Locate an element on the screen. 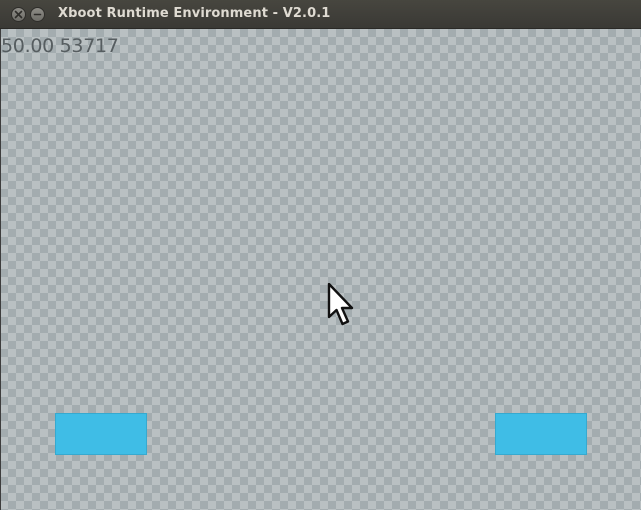  close-icon is located at coordinates (18, 14).